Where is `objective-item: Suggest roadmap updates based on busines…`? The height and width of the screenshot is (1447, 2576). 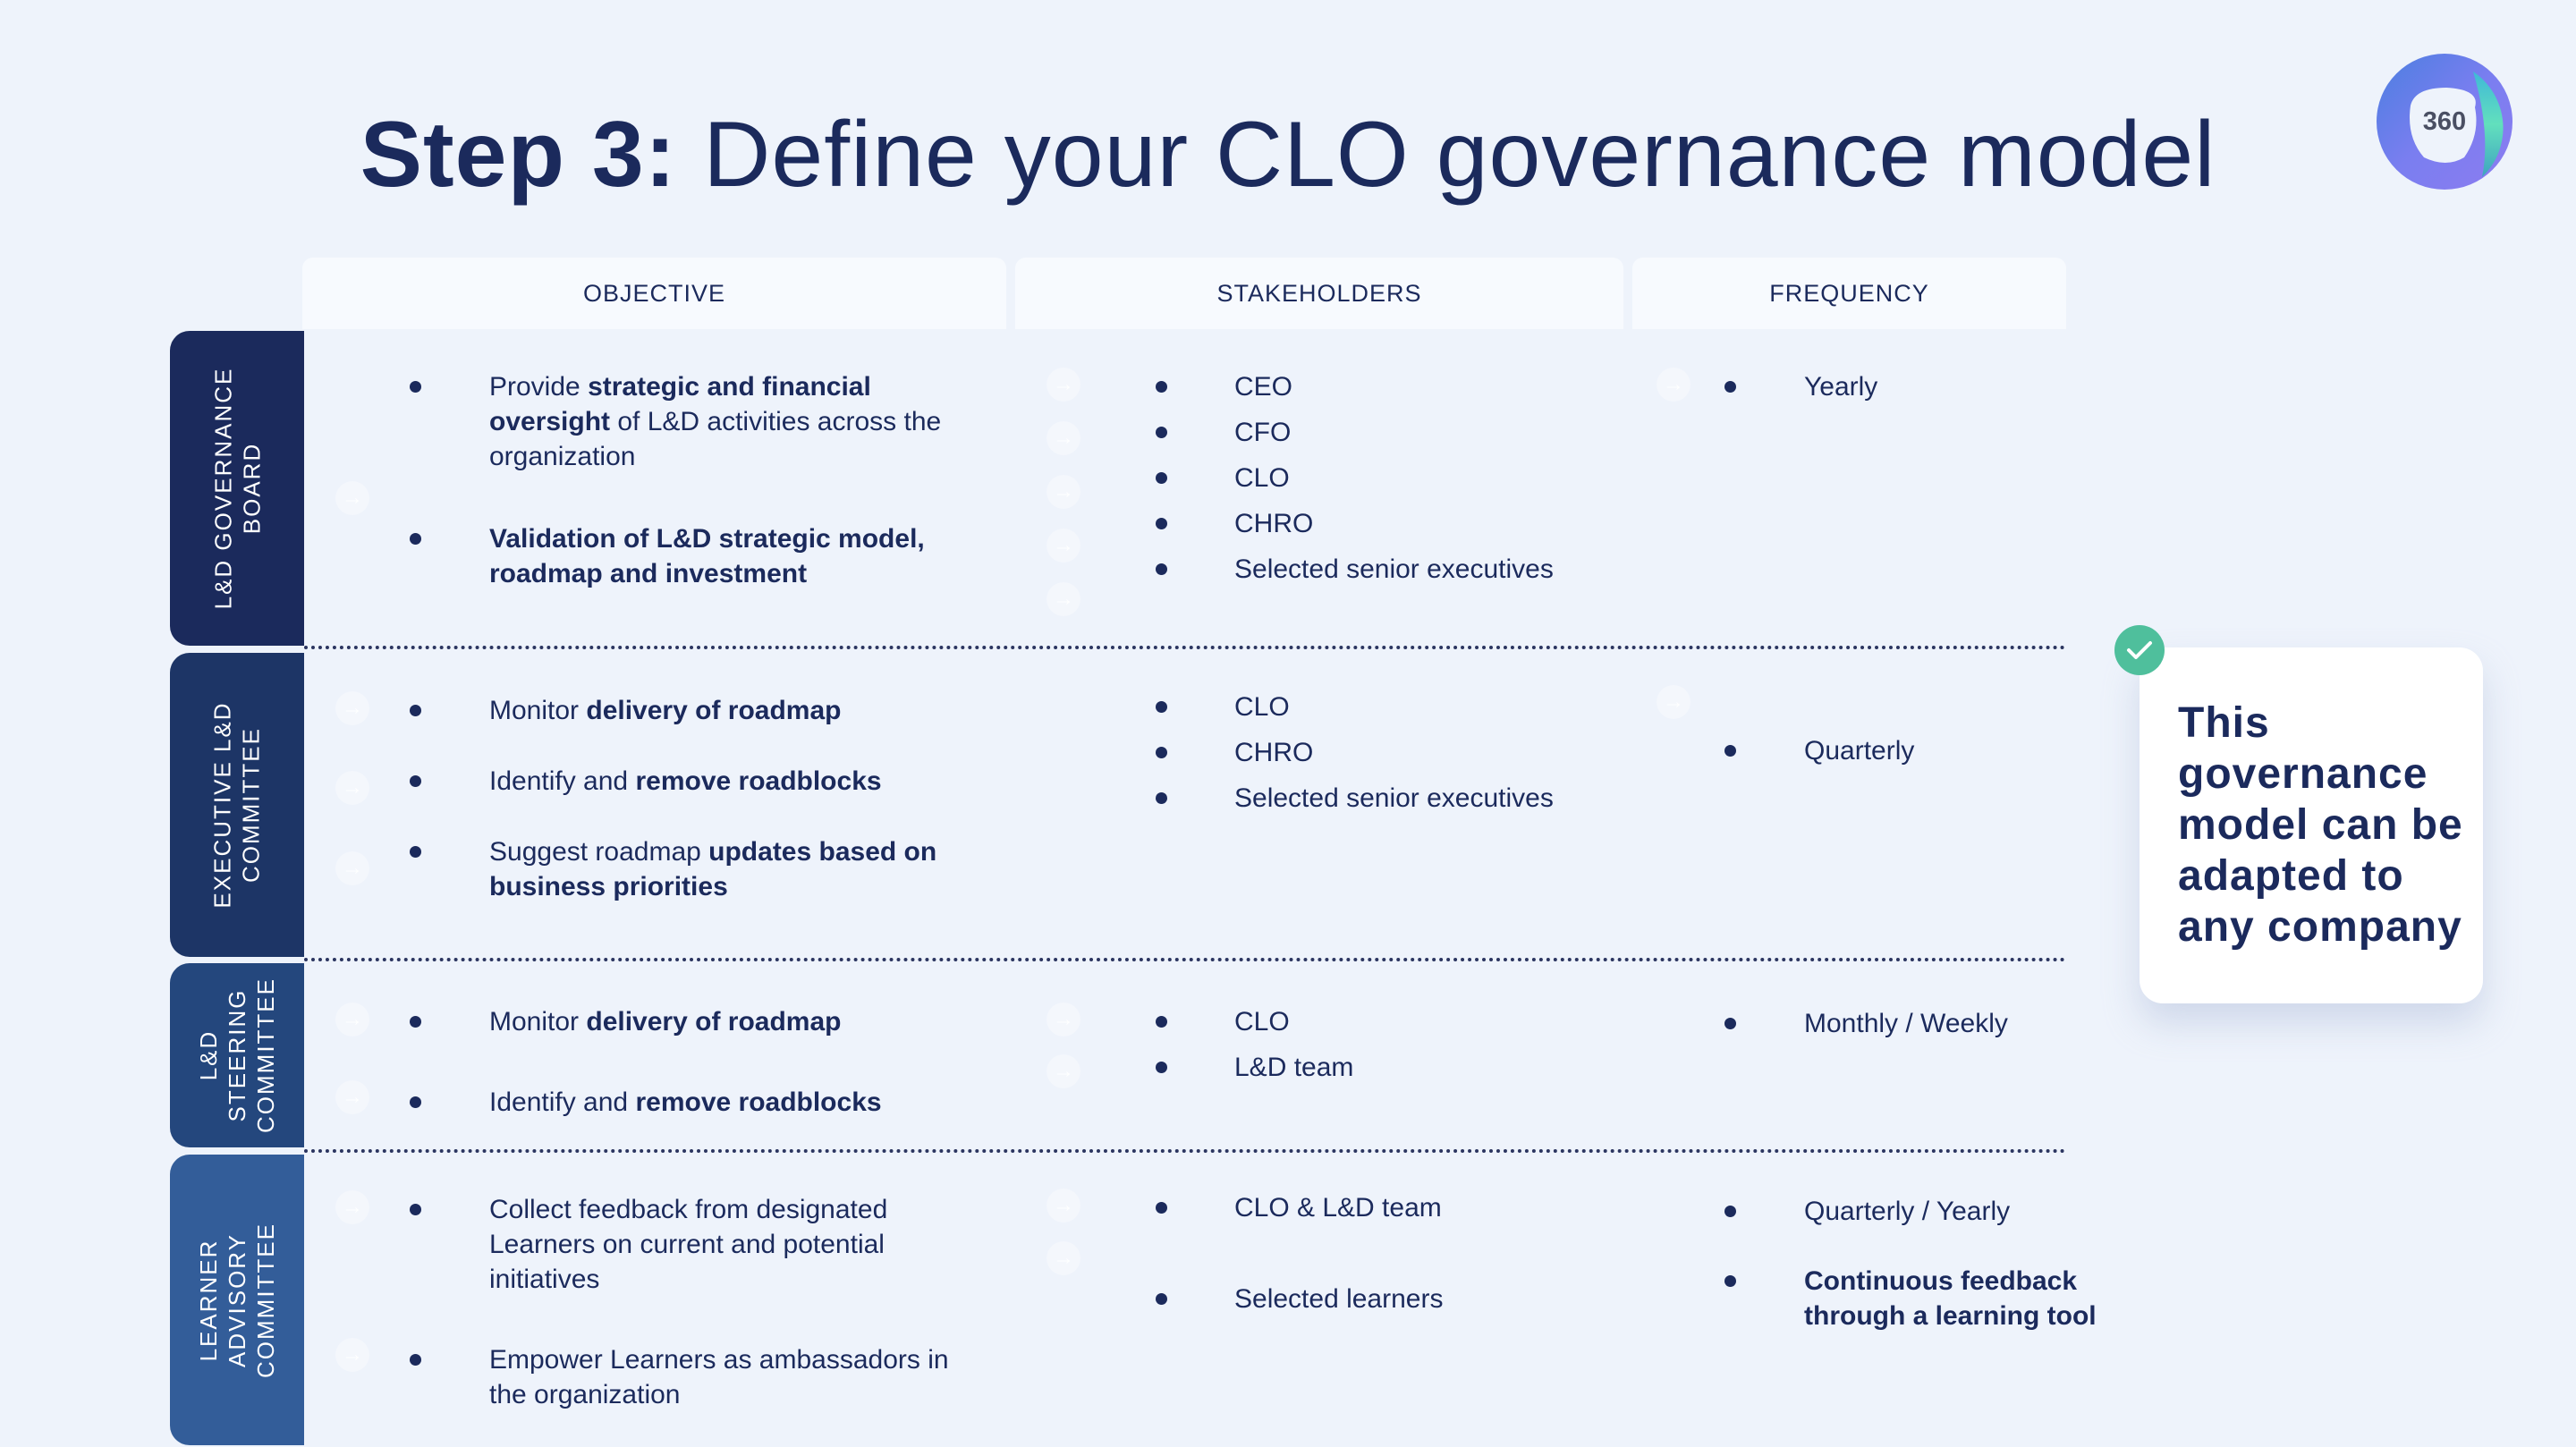
objective-item: Suggest roadmap updates based on busines… is located at coordinates (726, 869).